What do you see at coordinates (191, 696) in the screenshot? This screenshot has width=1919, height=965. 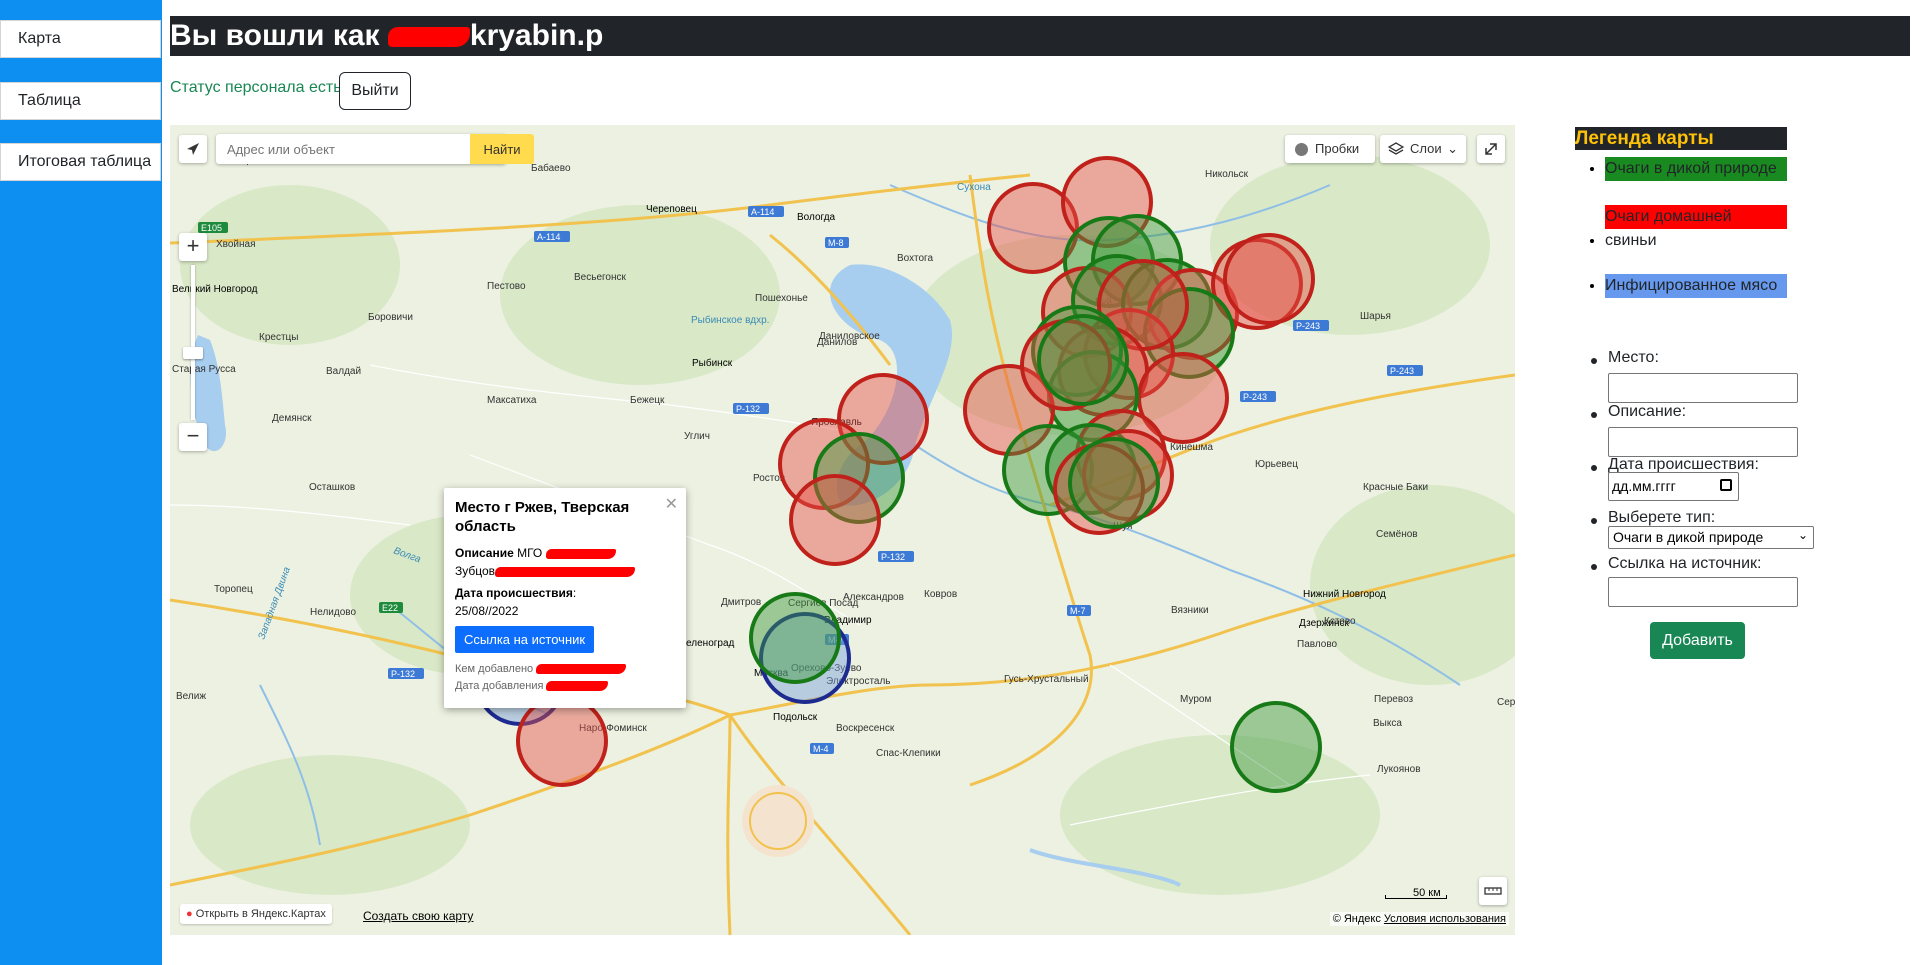 I see `place-label: Велиж` at bounding box center [191, 696].